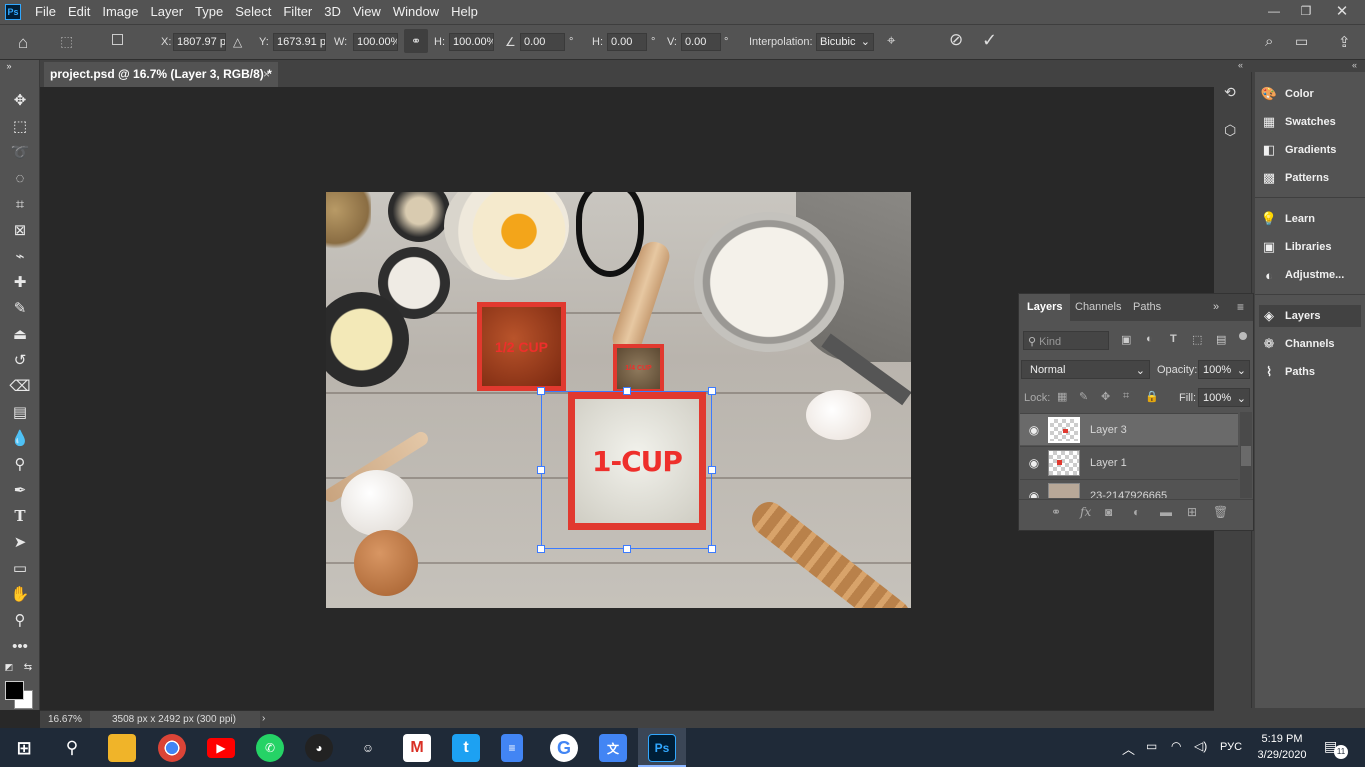  Describe the element at coordinates (20, 204) in the screenshot. I see `crop-tool-icon: ⌗` at that location.